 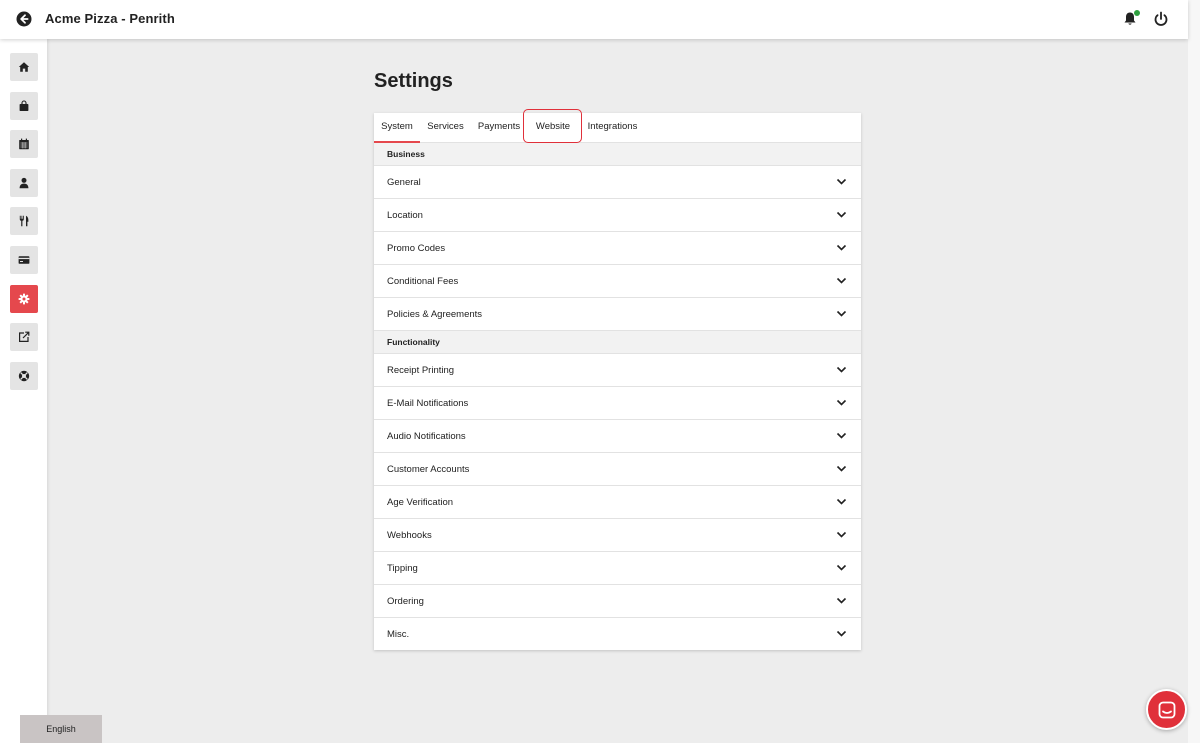 What do you see at coordinates (617, 535) in the screenshot?
I see `settings-row-webhooks: Webhooks` at bounding box center [617, 535].